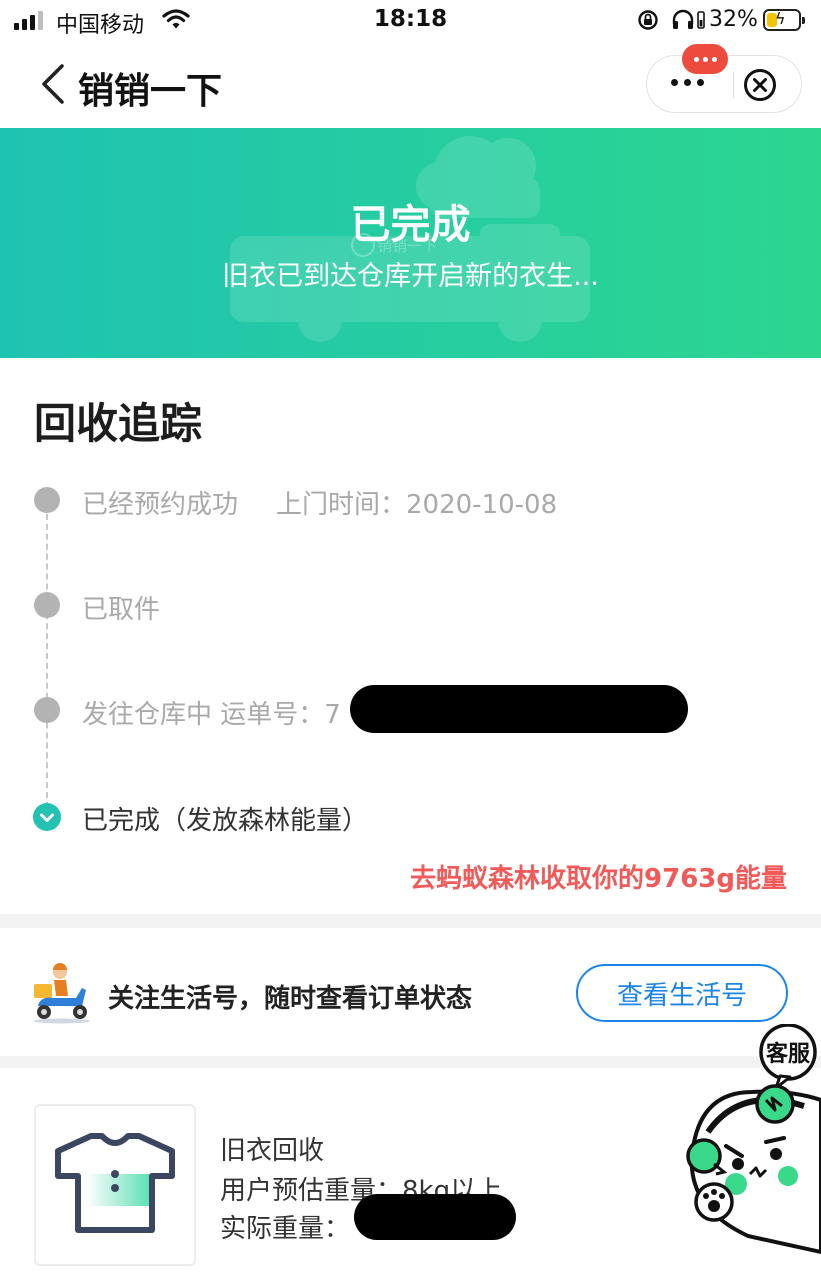 The height and width of the screenshot is (1280, 821). I want to click on step-label: 已完成（发放森林能量）, so click(225, 821).